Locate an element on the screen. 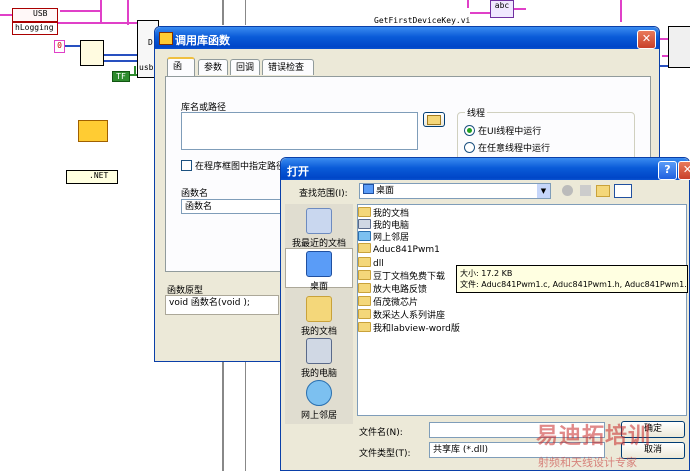 This screenshot has height=471, width=690. list-item: 佰茂微芯片 is located at coordinates (388, 302).